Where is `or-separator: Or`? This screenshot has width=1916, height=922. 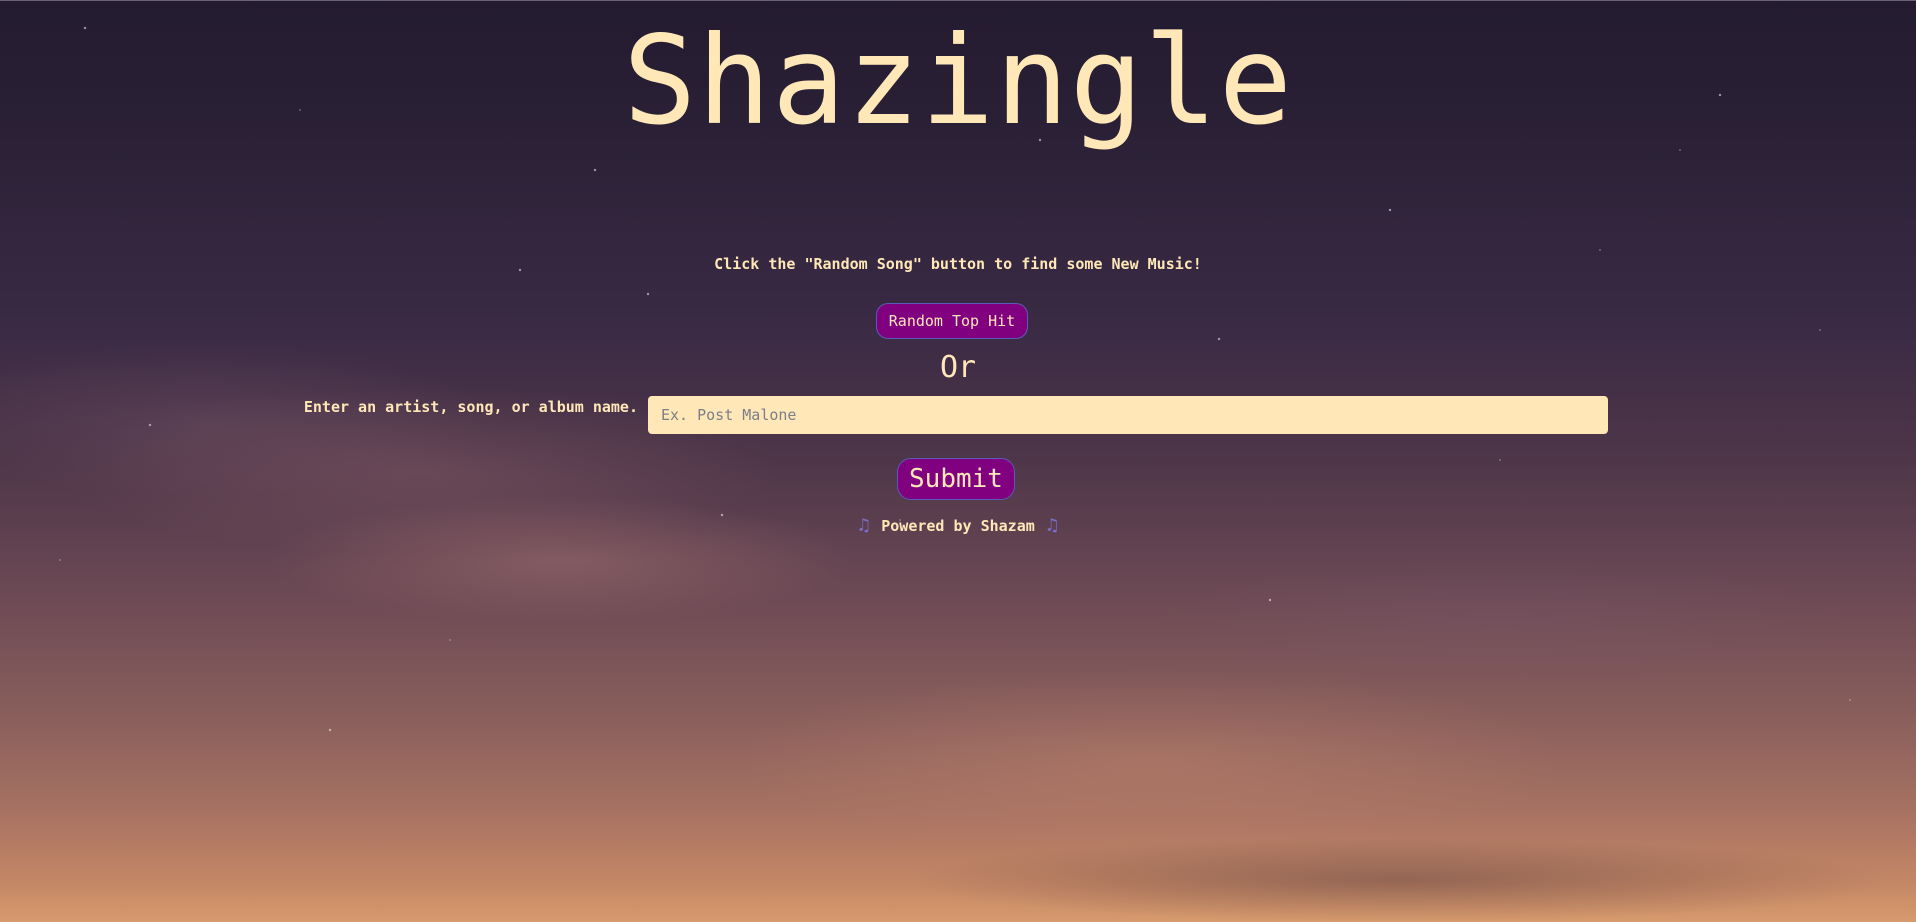
or-separator: Or is located at coordinates (958, 367).